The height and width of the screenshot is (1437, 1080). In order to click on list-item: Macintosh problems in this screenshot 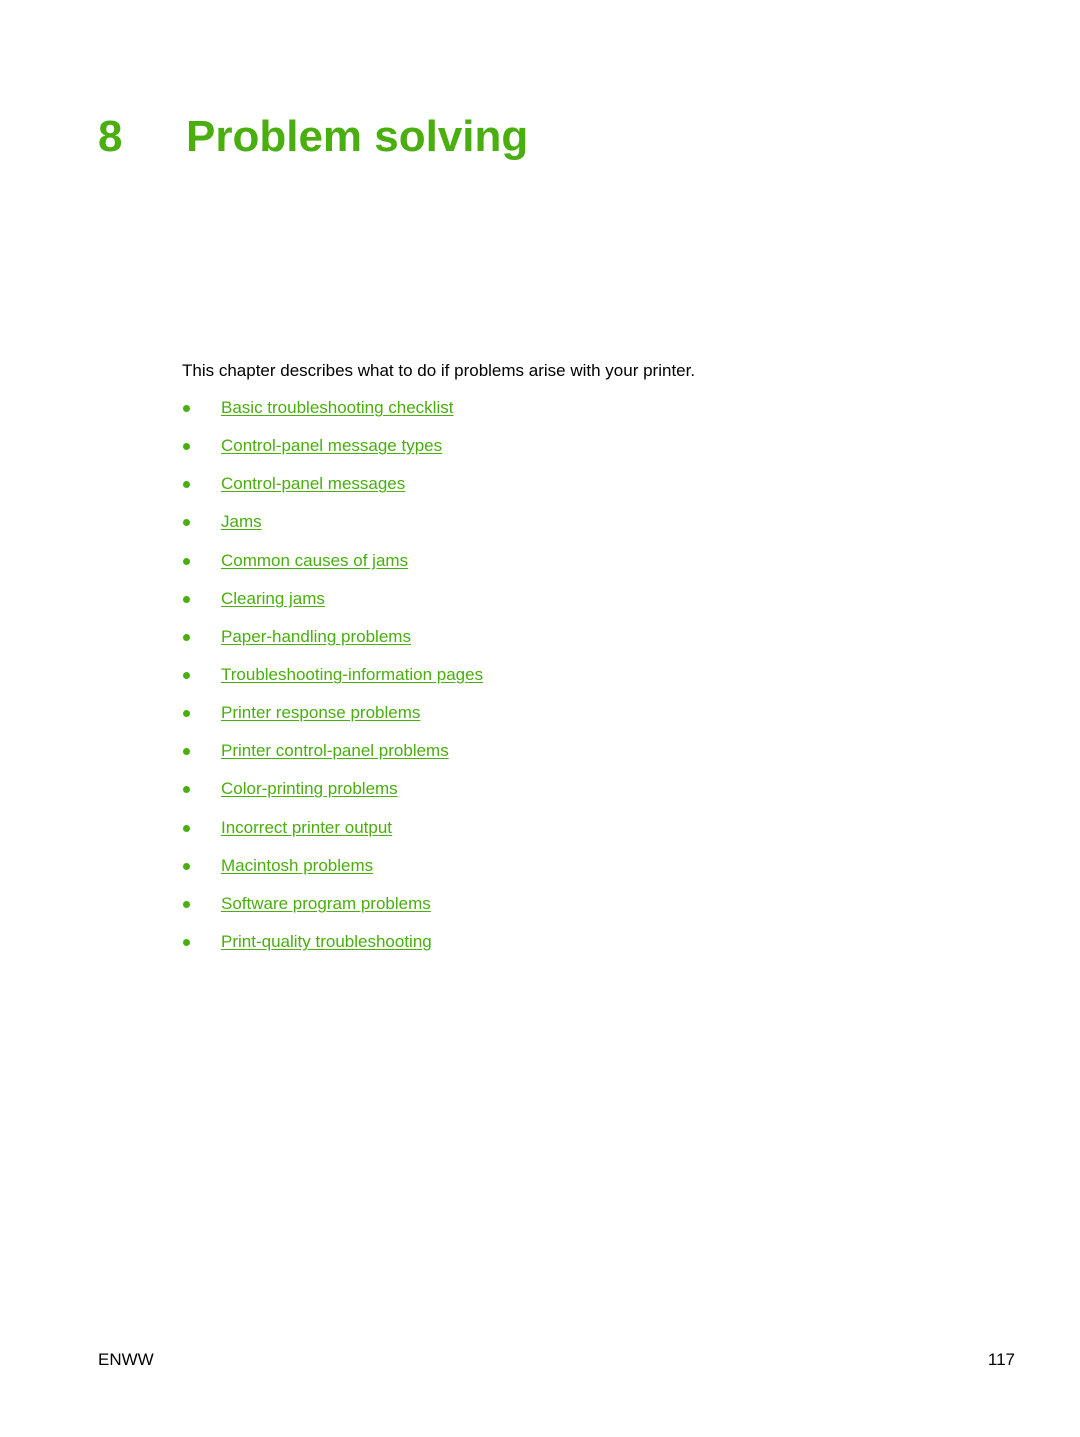, I will do `click(332, 874)`.